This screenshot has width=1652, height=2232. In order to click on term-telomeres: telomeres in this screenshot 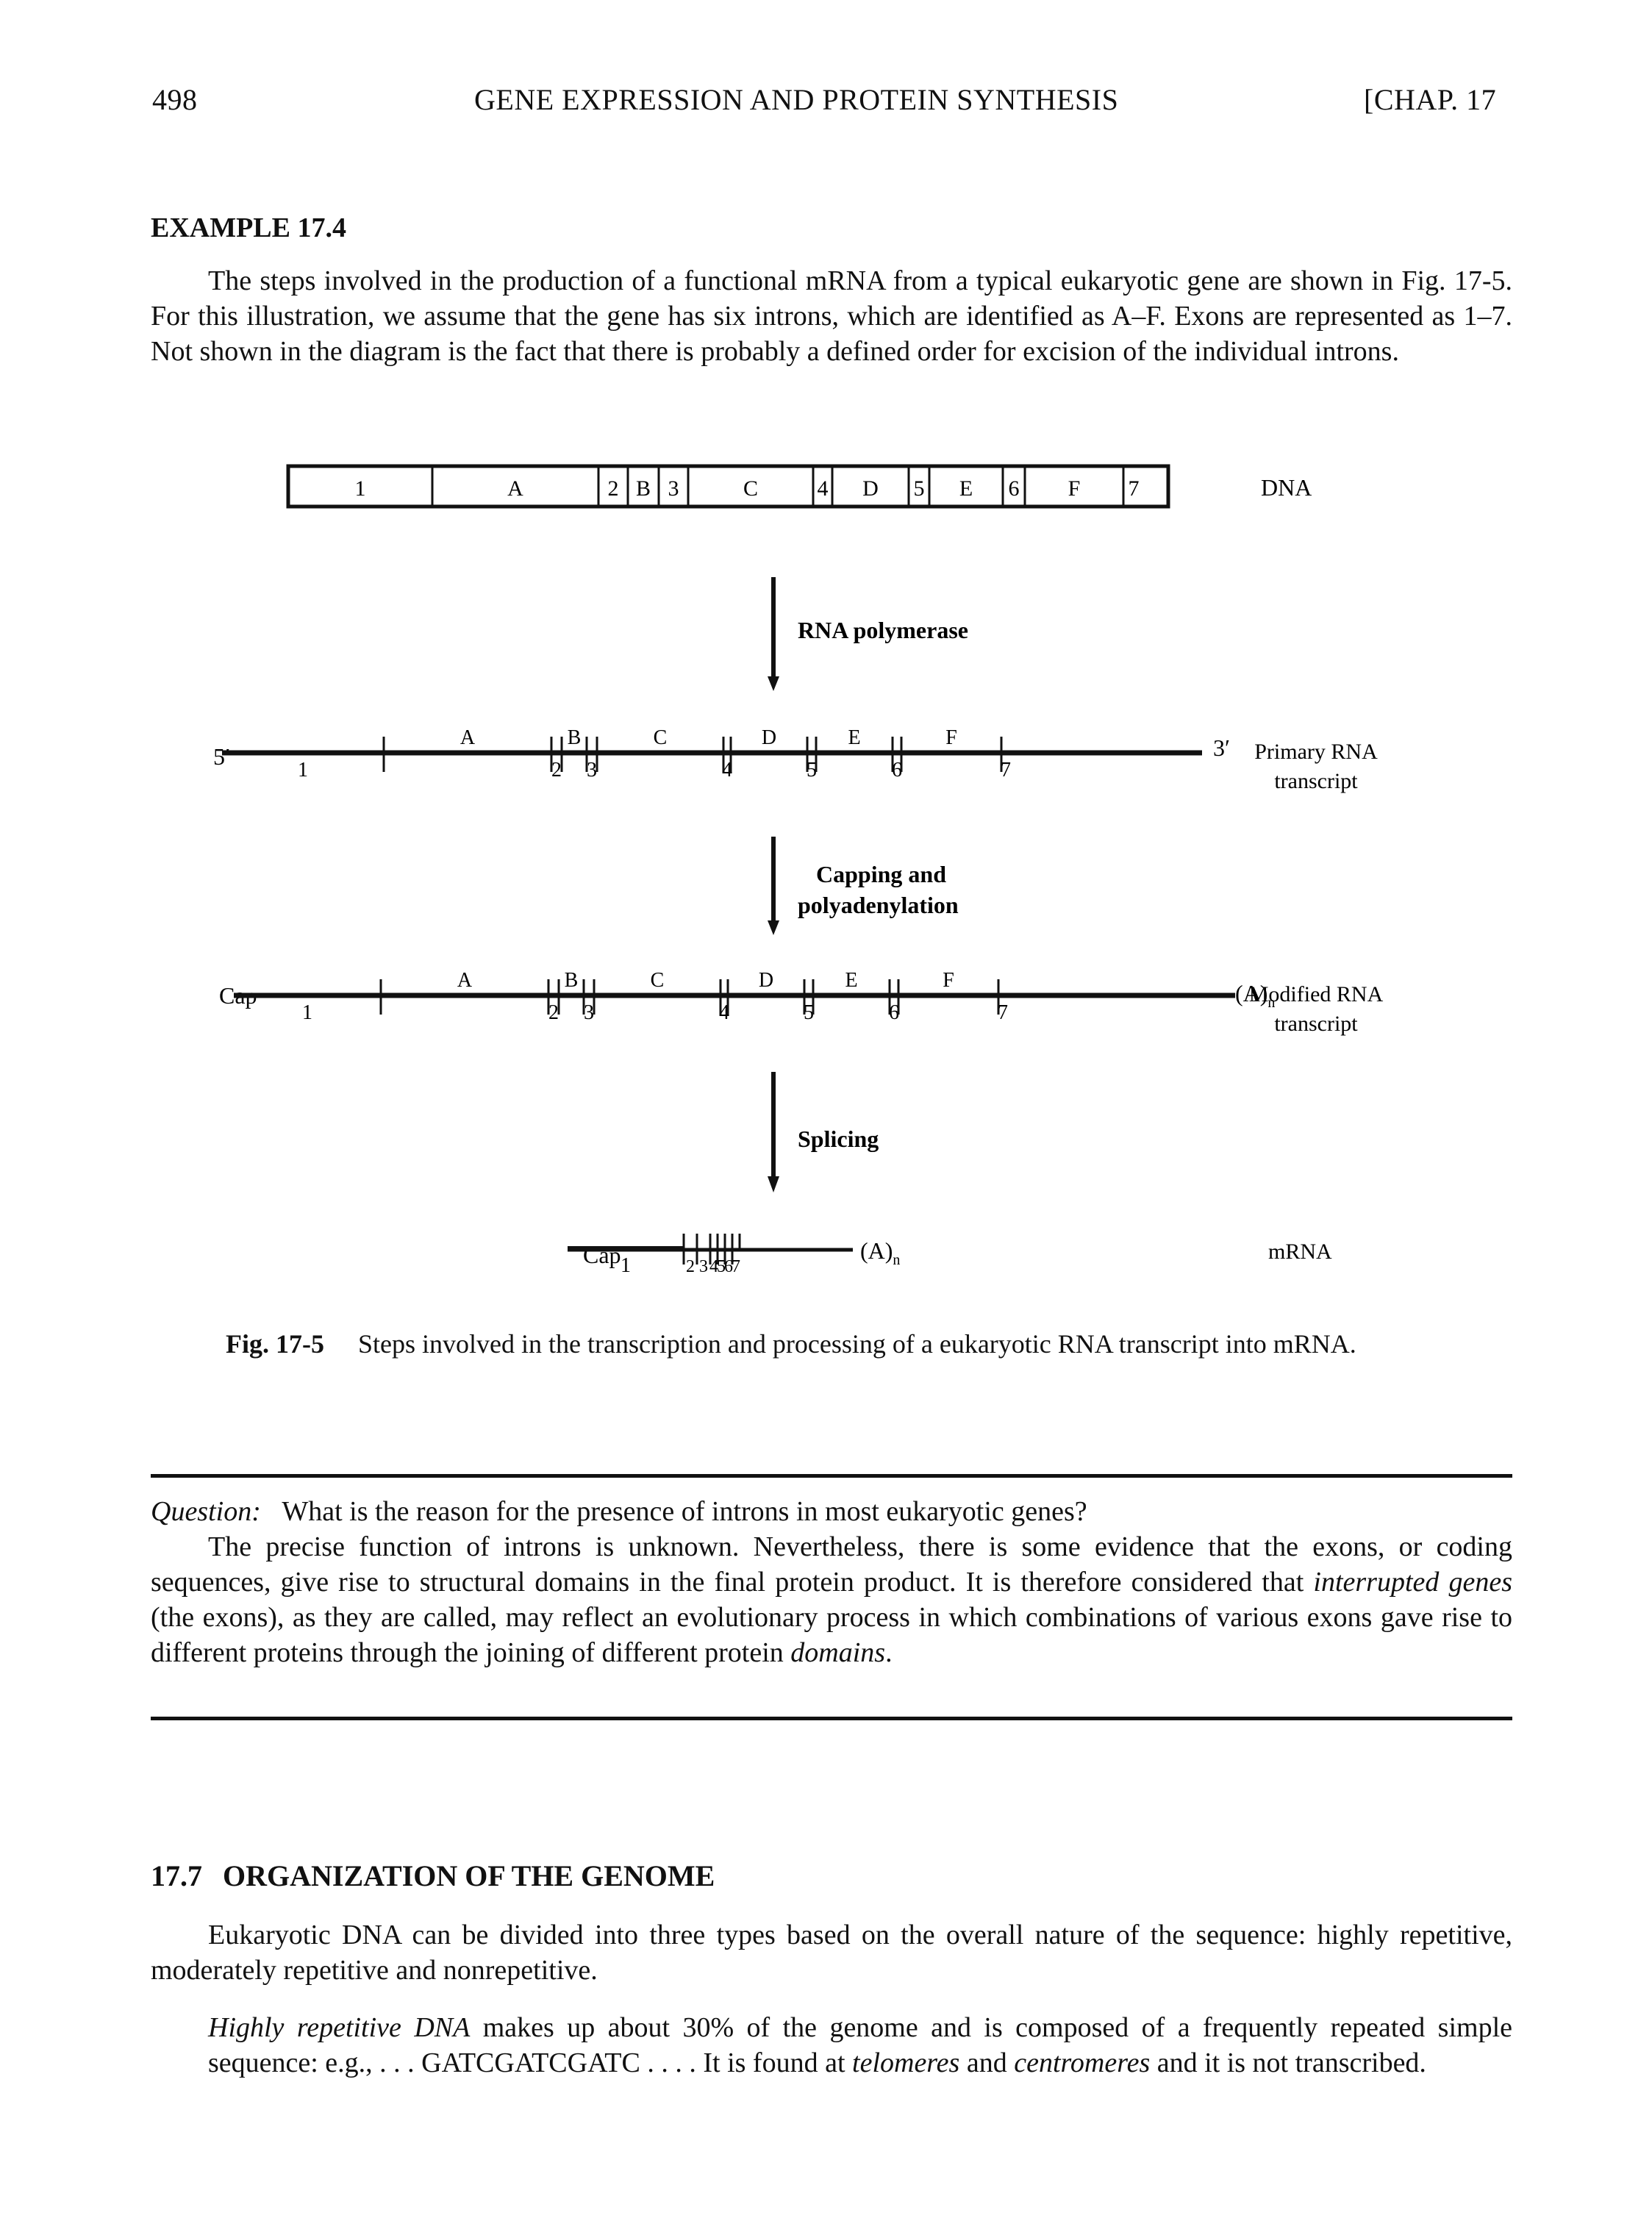, I will do `click(906, 2062)`.